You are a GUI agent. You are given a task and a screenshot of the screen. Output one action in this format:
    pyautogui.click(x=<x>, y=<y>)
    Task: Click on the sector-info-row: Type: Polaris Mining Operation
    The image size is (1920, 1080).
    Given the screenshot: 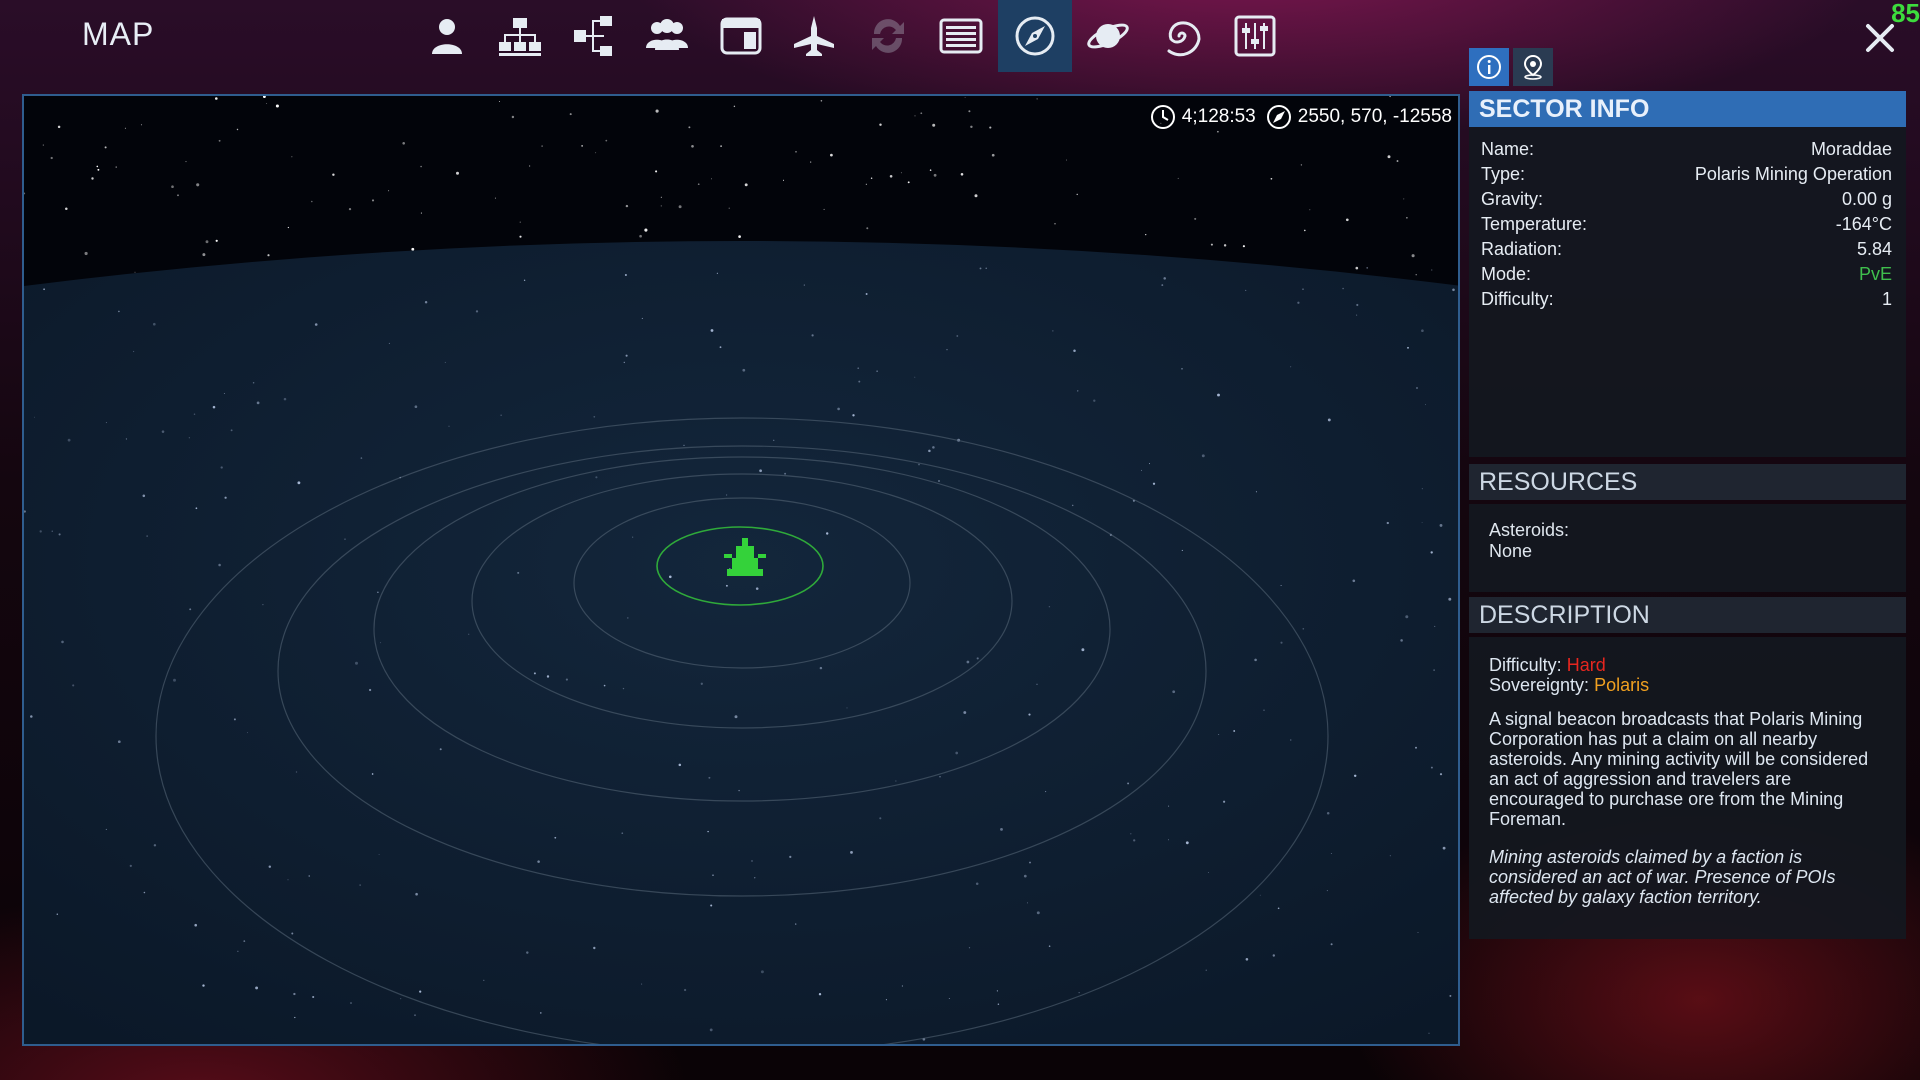 What is the action you would take?
    pyautogui.click(x=1686, y=174)
    